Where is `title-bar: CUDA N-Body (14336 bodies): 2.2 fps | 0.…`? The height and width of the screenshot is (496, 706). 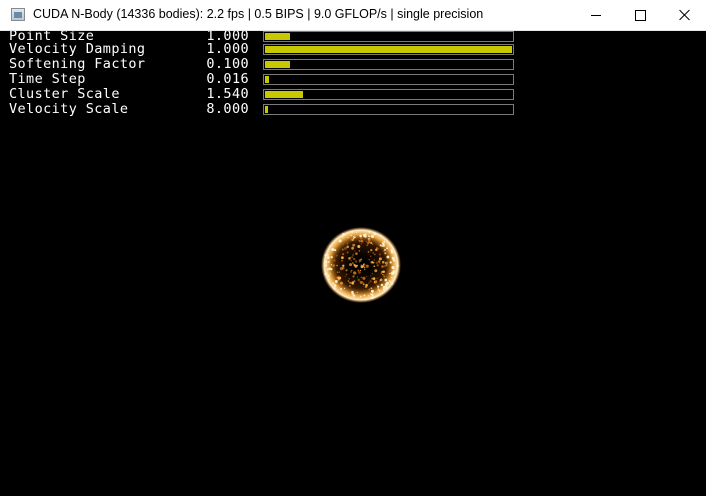 title-bar: CUDA N-Body (14336 bodies): 2.2 fps | 0.… is located at coordinates (353, 15).